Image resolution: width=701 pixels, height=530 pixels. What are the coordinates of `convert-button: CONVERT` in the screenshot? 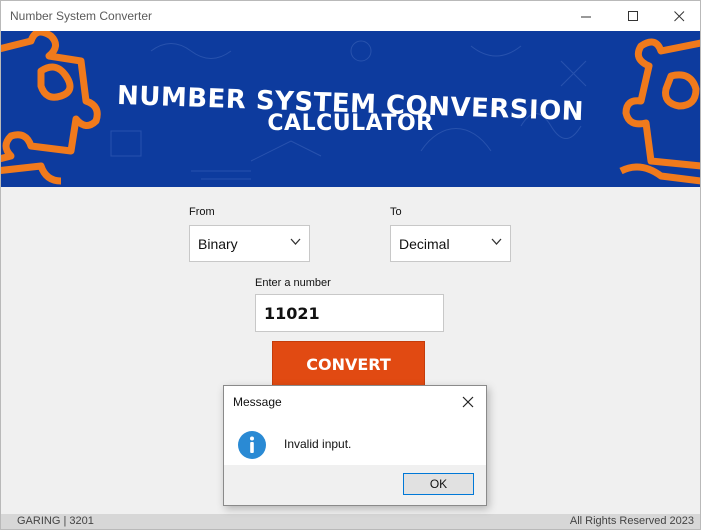 It's located at (348, 364).